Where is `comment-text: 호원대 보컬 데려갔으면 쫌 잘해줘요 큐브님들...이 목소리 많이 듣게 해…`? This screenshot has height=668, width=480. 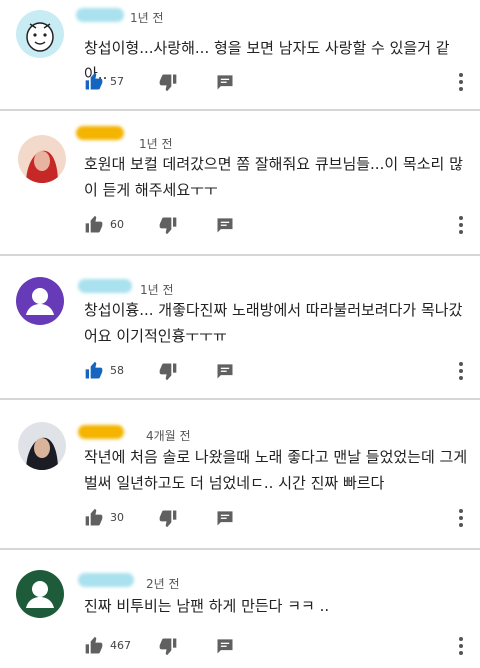
comment-text: 호원대 보컬 데려갔으면 쫌 잘해줘요 큐브님들...이 목소리 많이 듣게 해… is located at coordinates (273, 177).